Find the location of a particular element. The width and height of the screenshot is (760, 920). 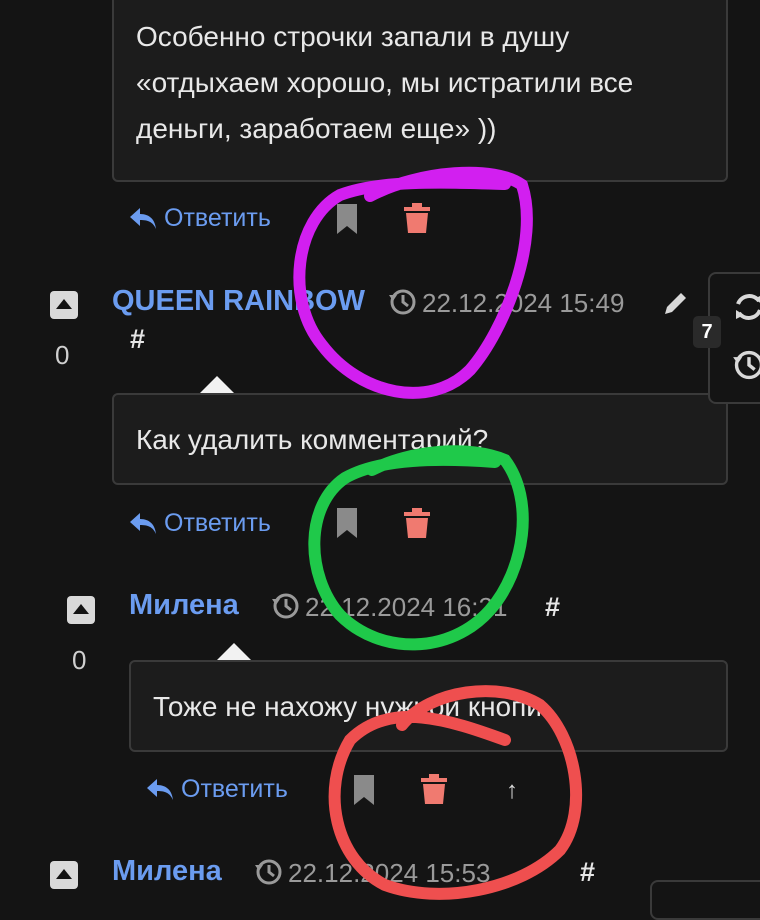

refresh-icon is located at coordinates (746, 307).